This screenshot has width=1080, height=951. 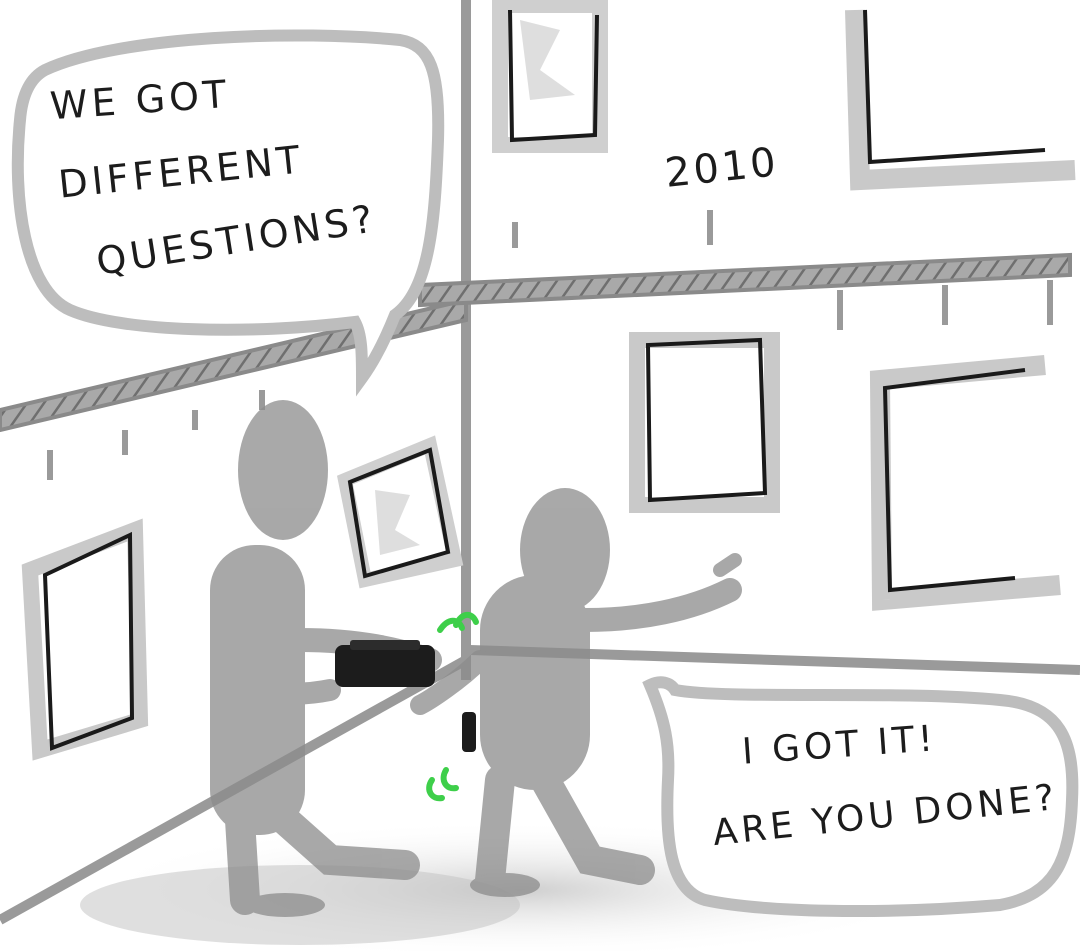 I want to click on scanner-device, so click(x=385, y=663).